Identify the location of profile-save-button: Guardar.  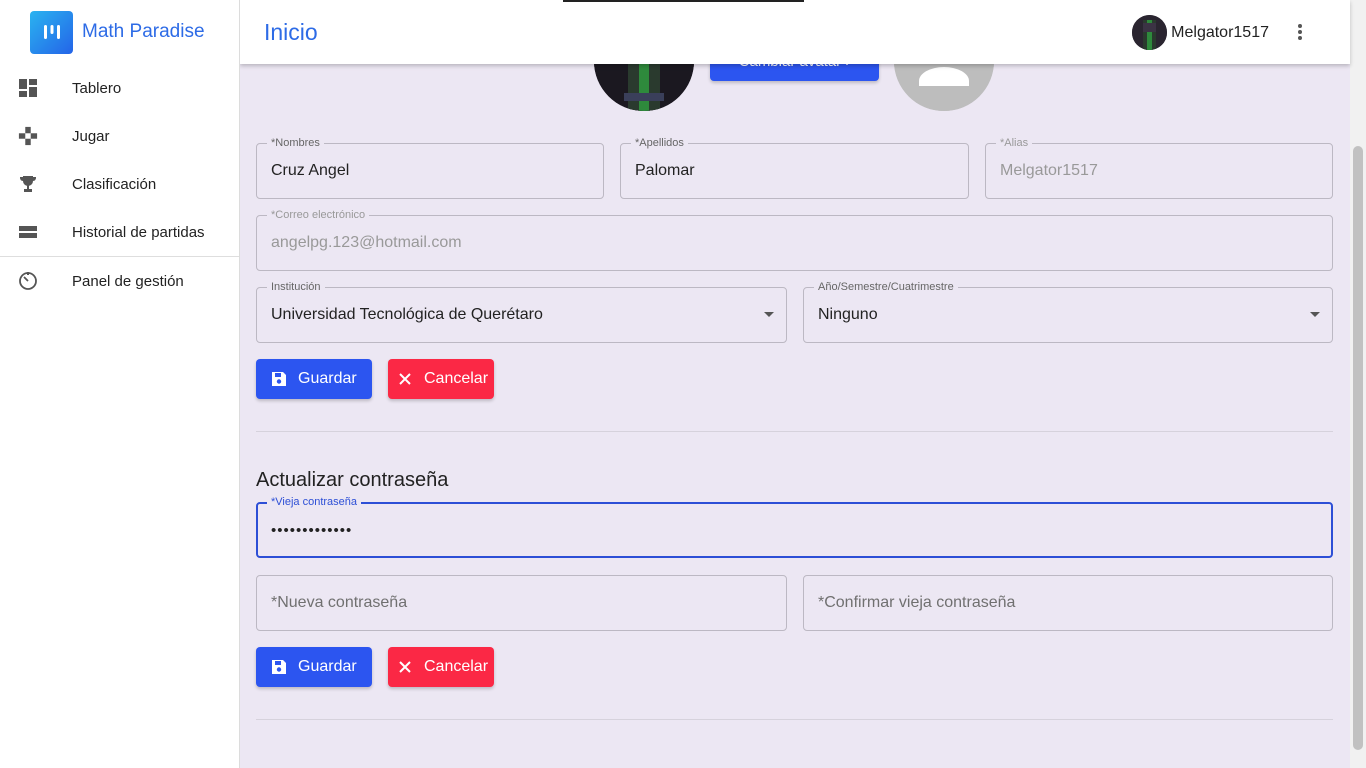
(314, 379).